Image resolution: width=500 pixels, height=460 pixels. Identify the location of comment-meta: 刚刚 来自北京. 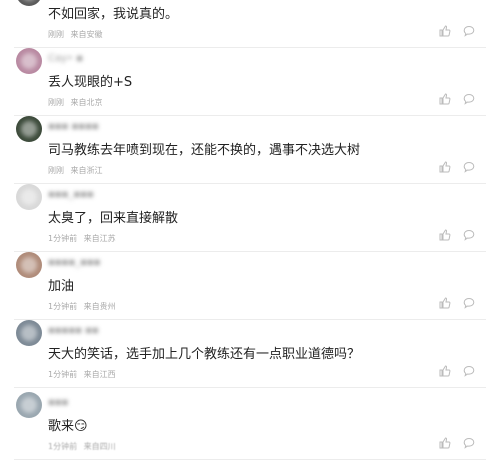
(75, 102).